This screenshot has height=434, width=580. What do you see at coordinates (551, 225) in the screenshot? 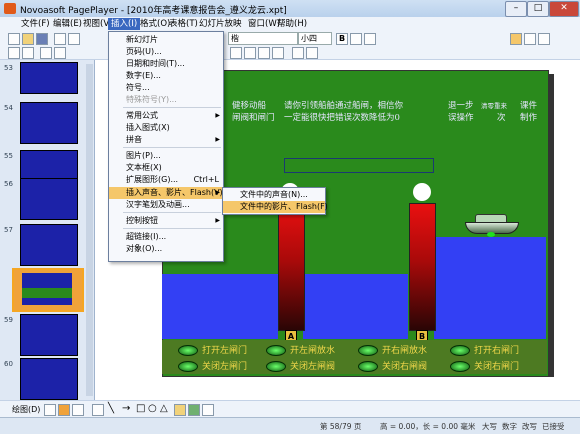
I see `slide-shadow` at bounding box center [551, 225].